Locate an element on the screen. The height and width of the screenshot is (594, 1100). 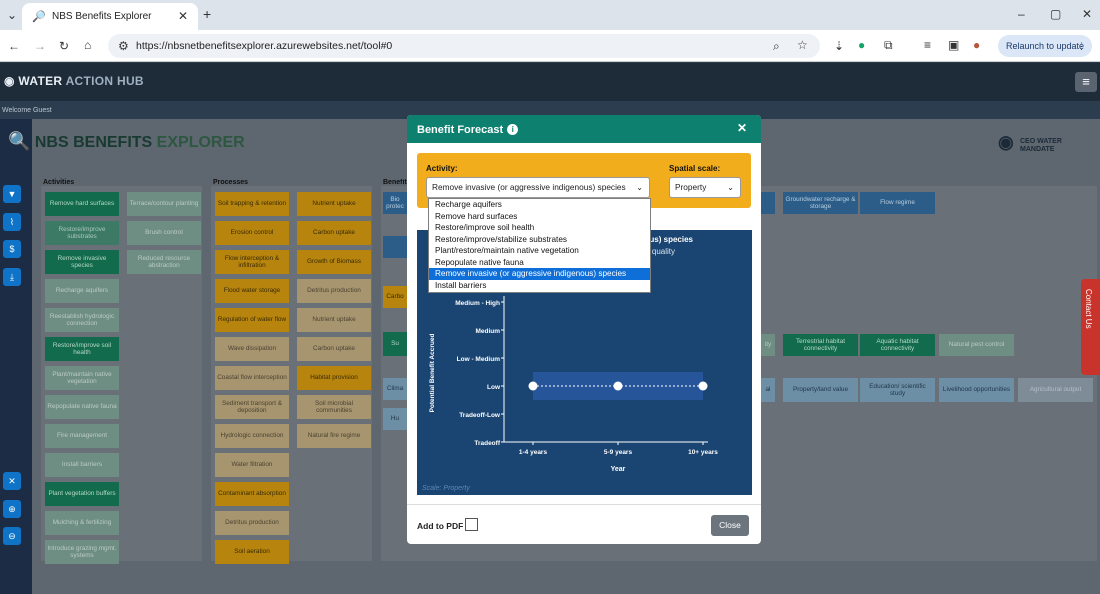
benefit-chip: Hu is located at coordinates (395, 419).